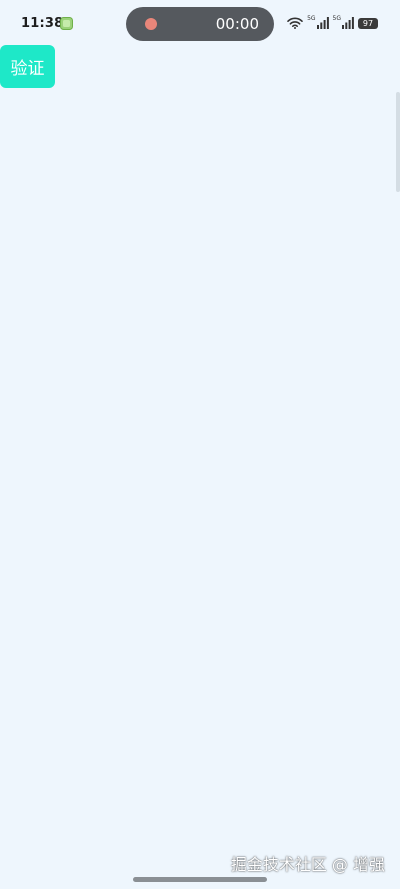  What do you see at coordinates (336, 18) in the screenshot?
I see `network-type-label-2: 5G` at bounding box center [336, 18].